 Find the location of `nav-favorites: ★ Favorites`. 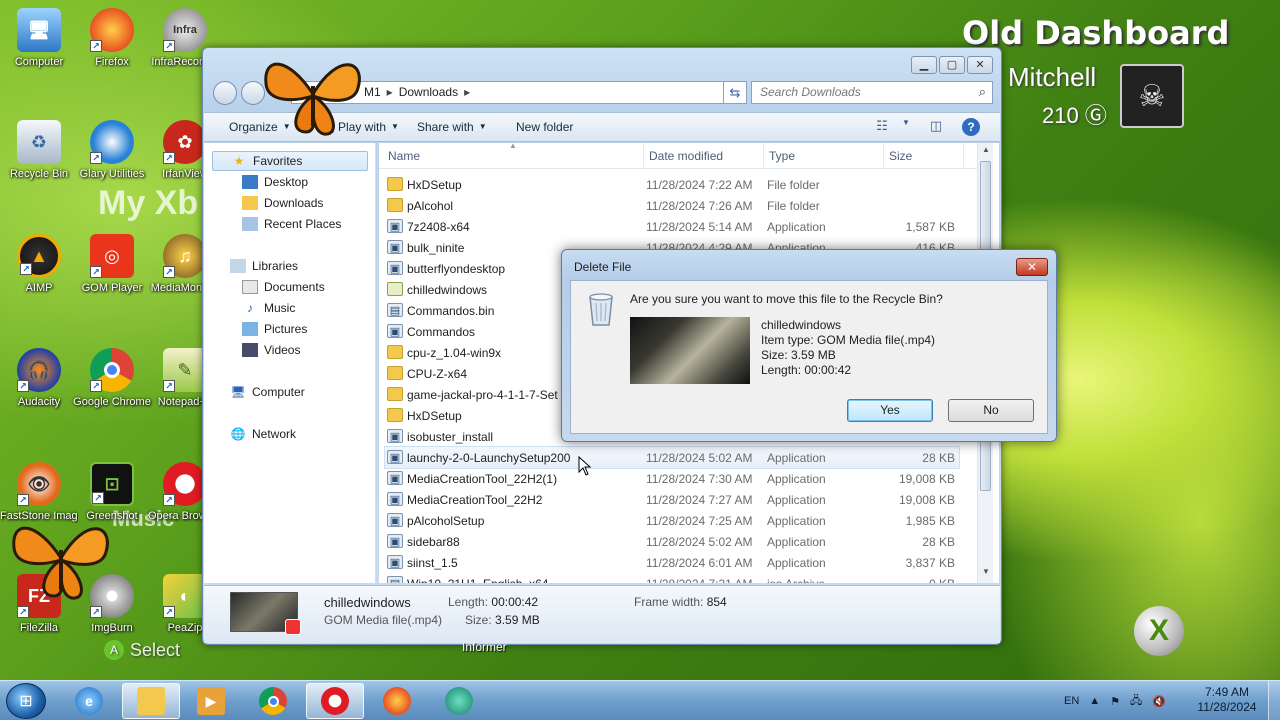

nav-favorites: ★ Favorites is located at coordinates (290, 161).